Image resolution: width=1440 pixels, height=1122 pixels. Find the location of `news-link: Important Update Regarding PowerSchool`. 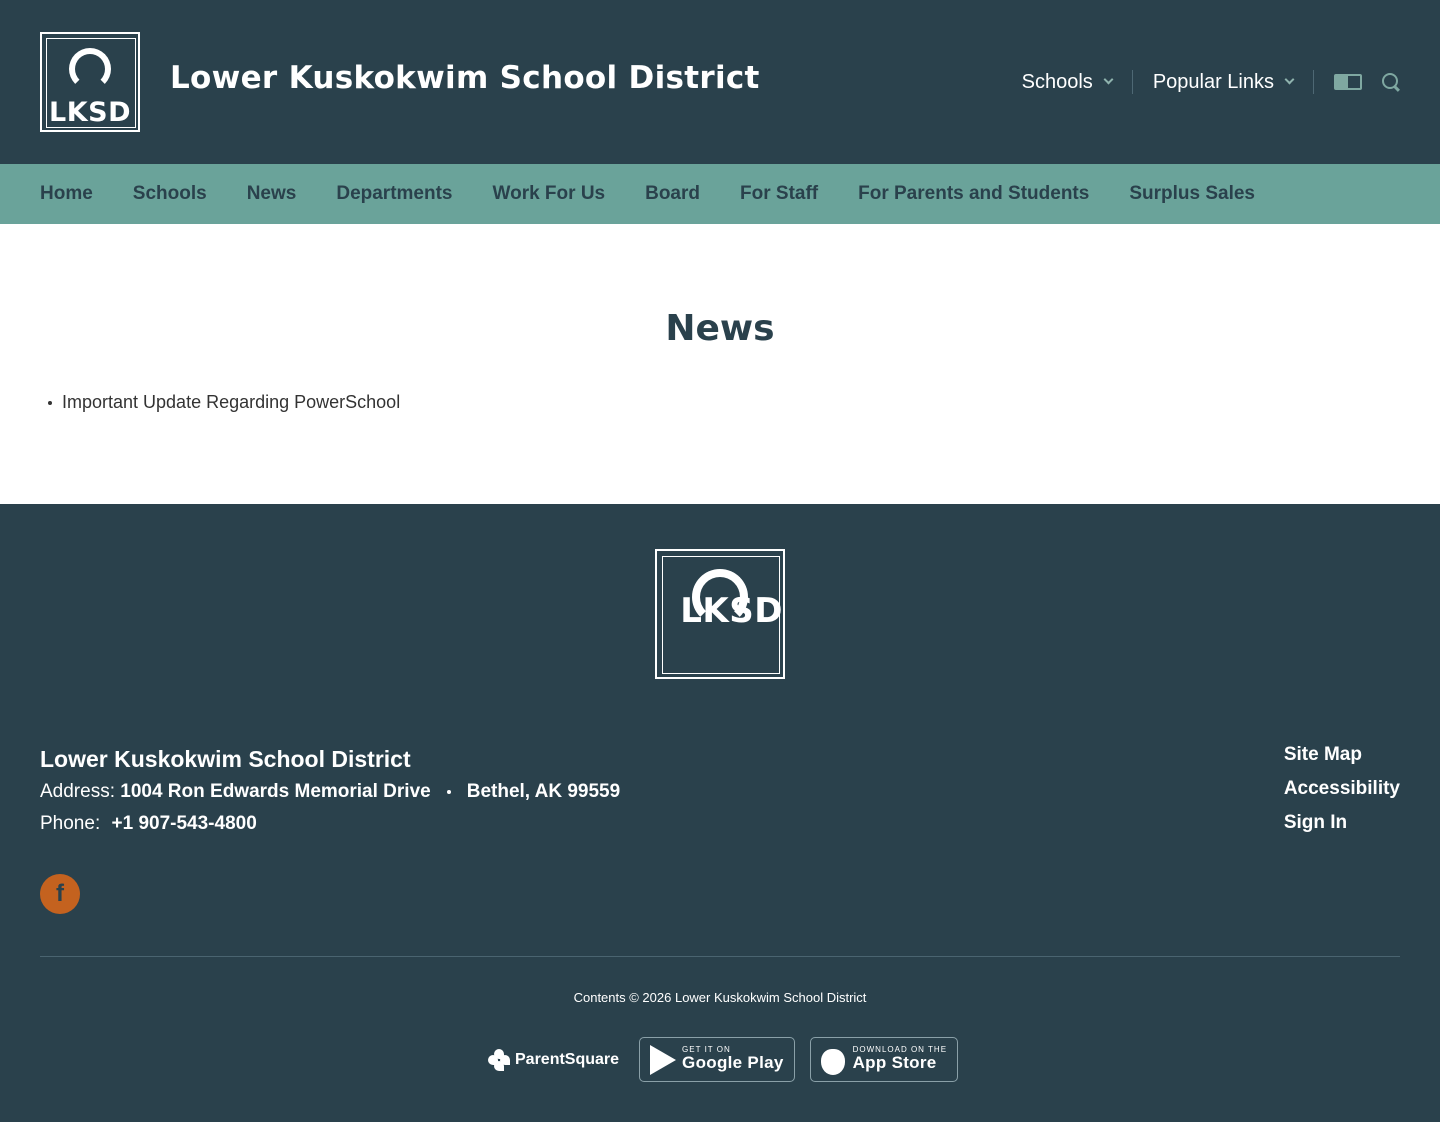

news-link: Important Update Regarding PowerSchool is located at coordinates (231, 402).